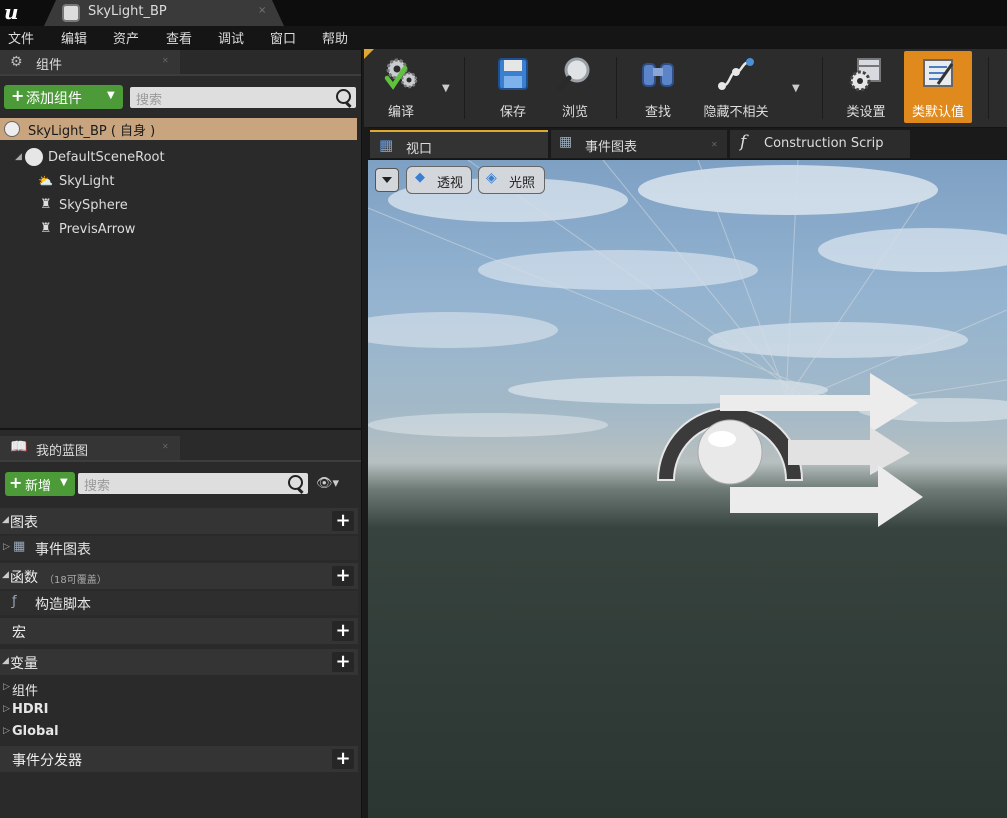 Image resolution: width=1007 pixels, height=818 pixels. What do you see at coordinates (343, 521) in the screenshot?
I see `add-graph-button: +` at bounding box center [343, 521].